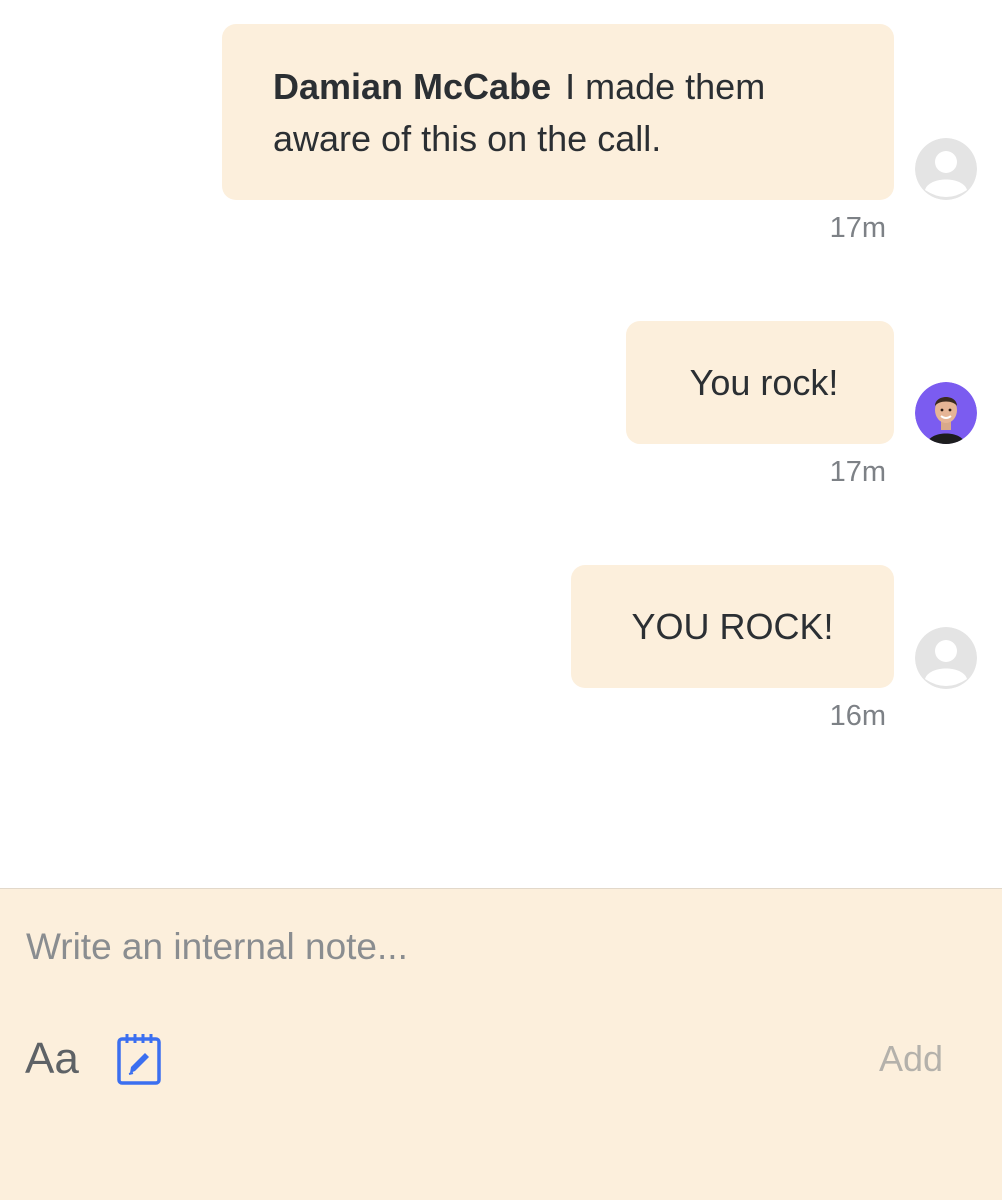 The height and width of the screenshot is (1200, 1002). I want to click on internal-note-input, so click(476, 947).